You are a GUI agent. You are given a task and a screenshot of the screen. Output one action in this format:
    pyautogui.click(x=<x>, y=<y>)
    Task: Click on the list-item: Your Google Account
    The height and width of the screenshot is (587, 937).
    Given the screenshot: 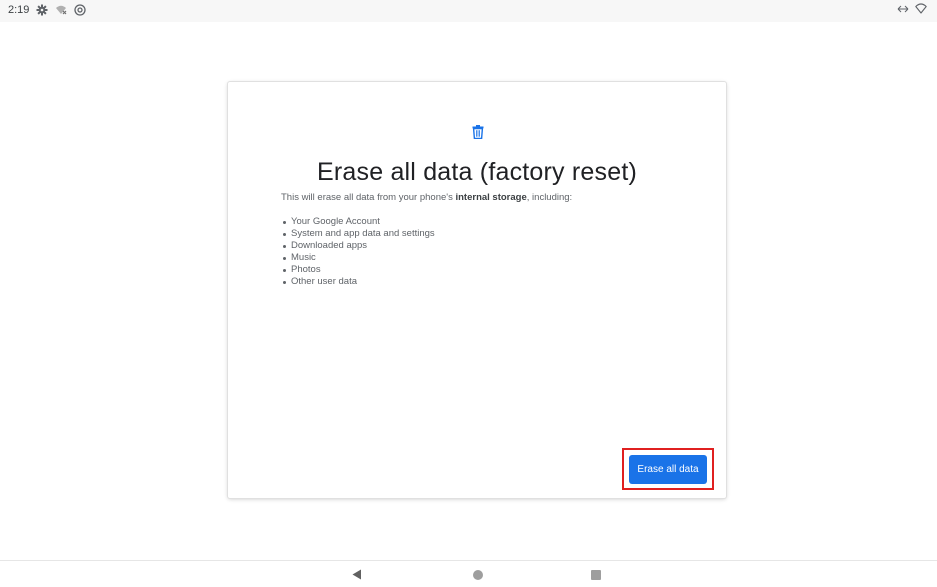 What is the action you would take?
    pyautogui.click(x=358, y=222)
    